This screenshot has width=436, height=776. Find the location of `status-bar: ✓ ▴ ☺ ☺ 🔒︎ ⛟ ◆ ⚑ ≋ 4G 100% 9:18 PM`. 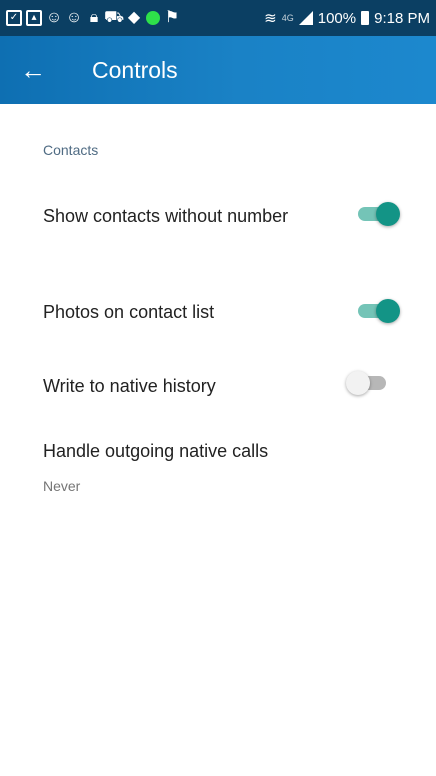

status-bar: ✓ ▴ ☺ ☺ 🔒︎ ⛟ ◆ ⚑ ≋ 4G 100% 9:18 PM is located at coordinates (218, 18).